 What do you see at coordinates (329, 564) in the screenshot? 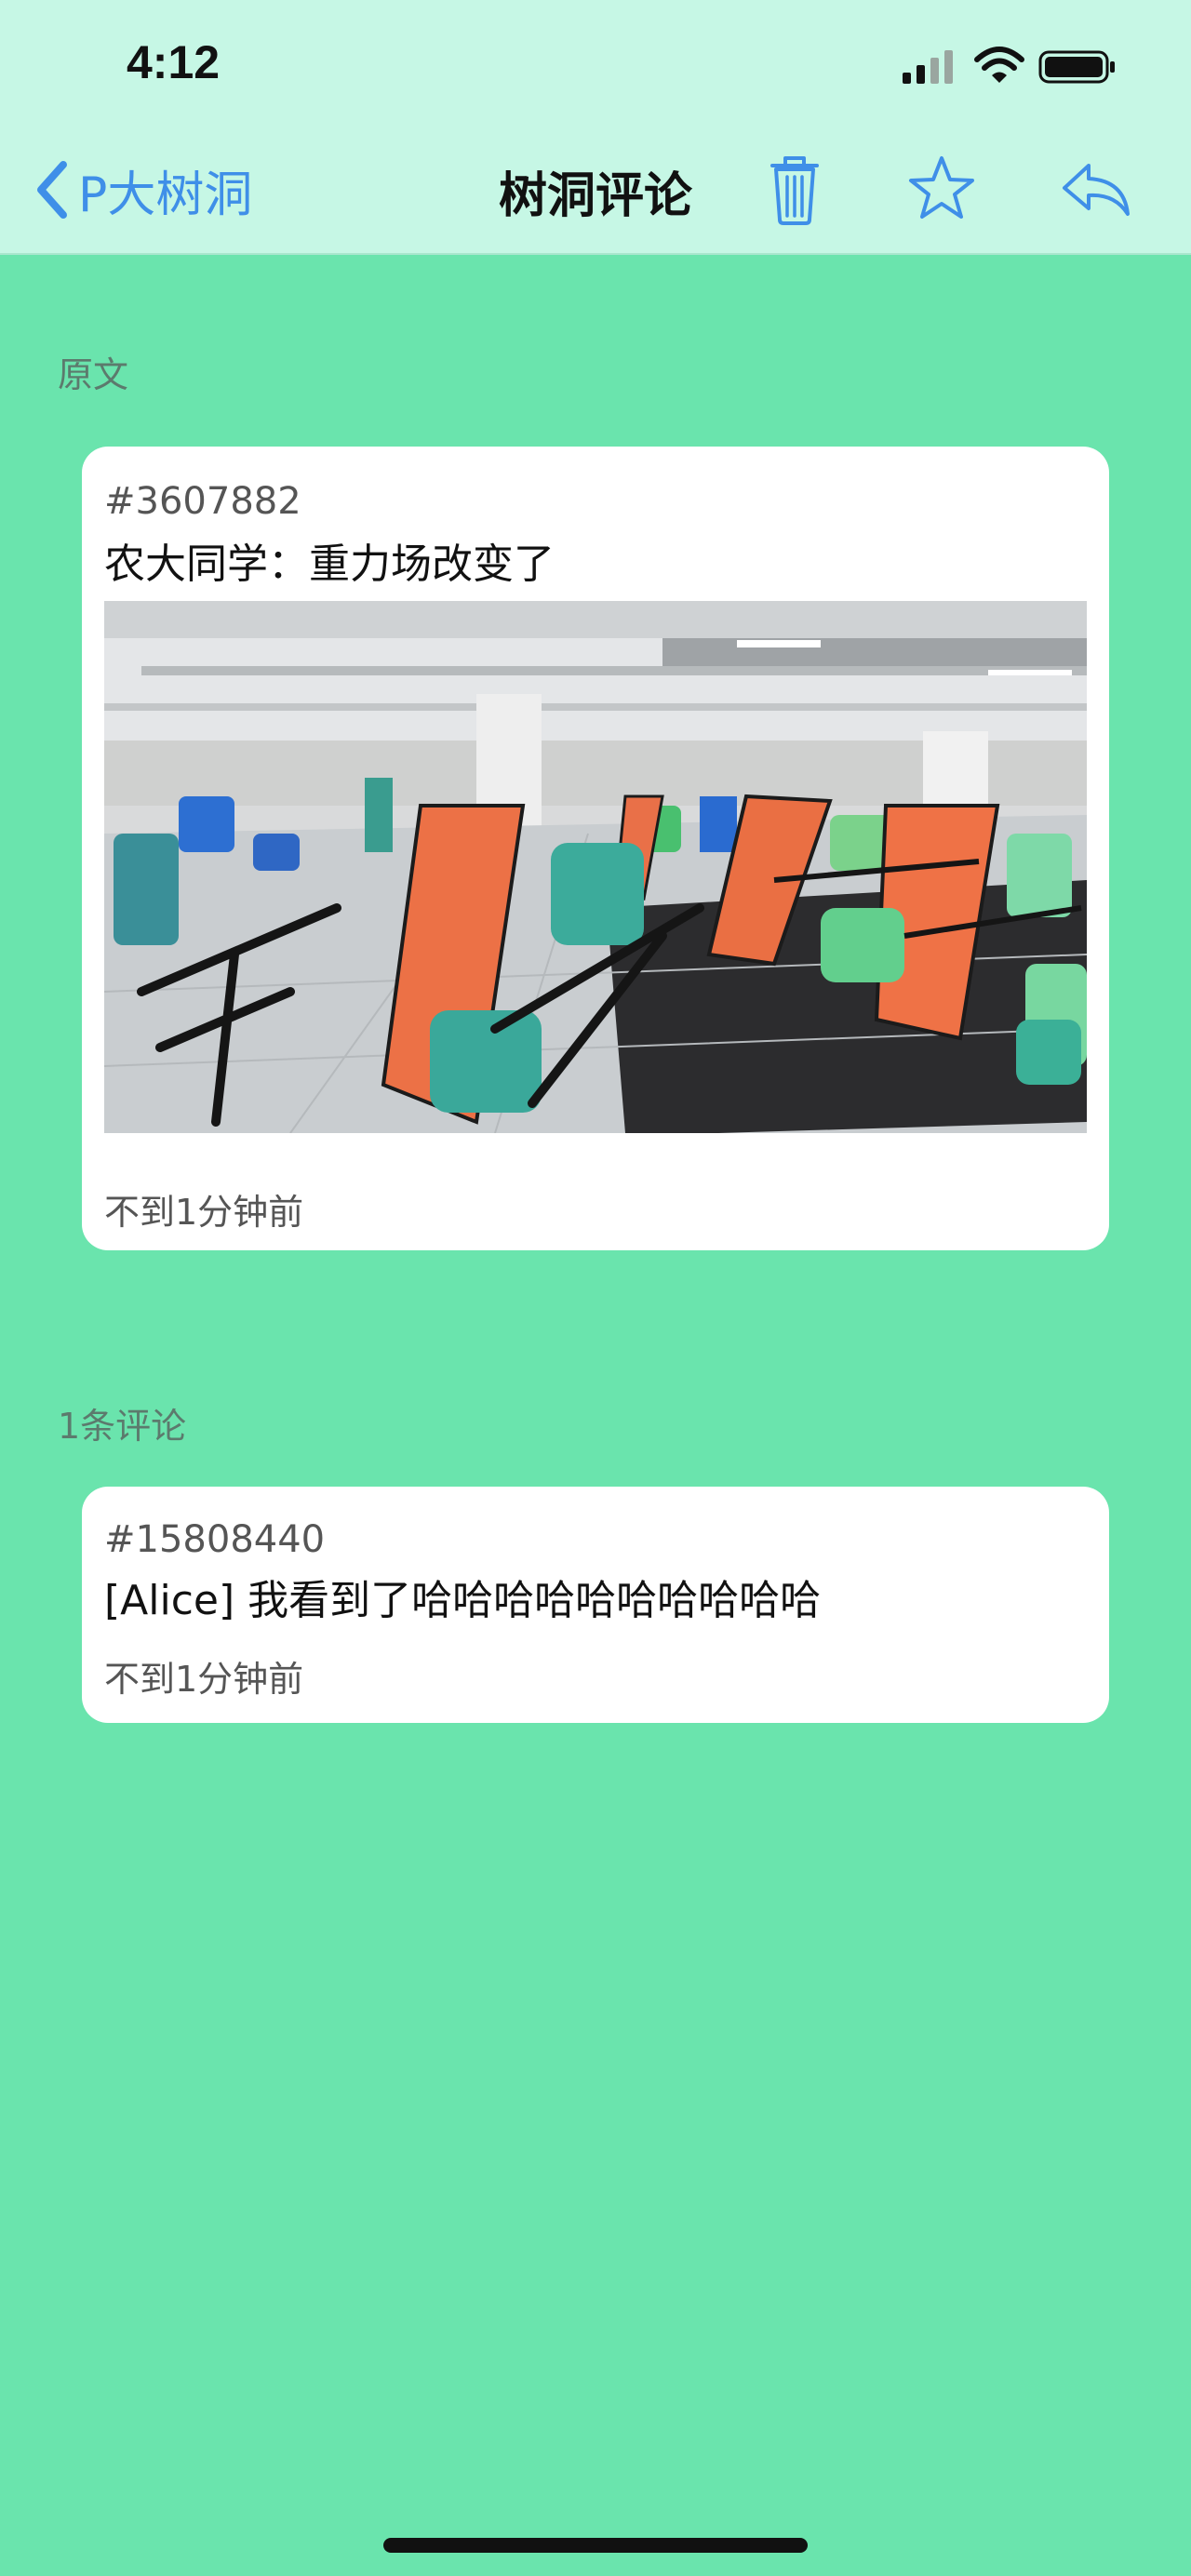
I see `post-text: 农大同学：重力场改变了` at bounding box center [329, 564].